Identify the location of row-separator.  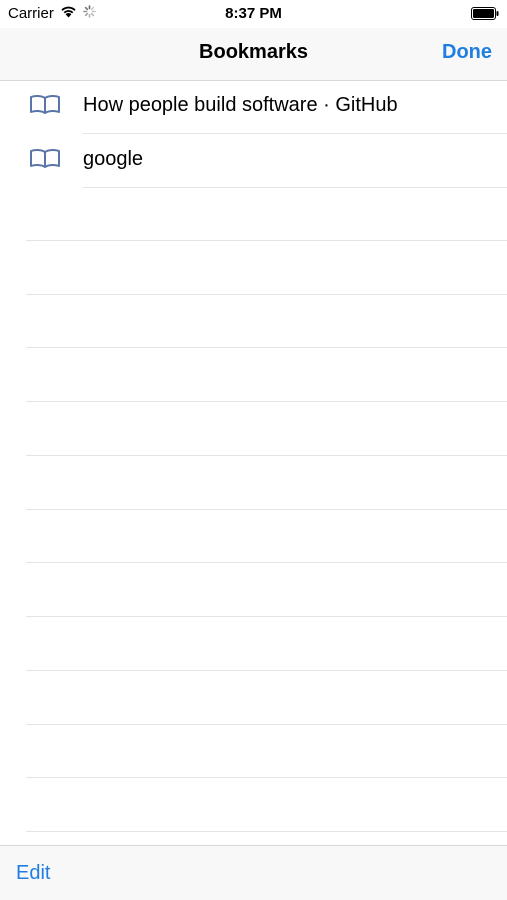
(295, 187).